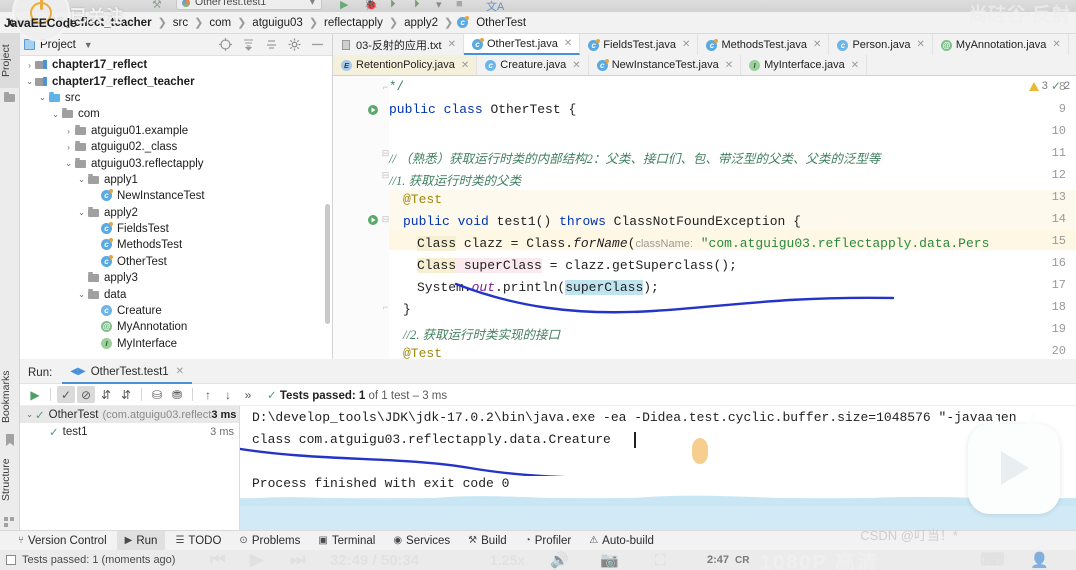 The width and height of the screenshot is (1076, 570). Describe the element at coordinates (176, 65) in the screenshot. I see `tree-item-chapter17-reflect: › chapter17_reflect` at that location.